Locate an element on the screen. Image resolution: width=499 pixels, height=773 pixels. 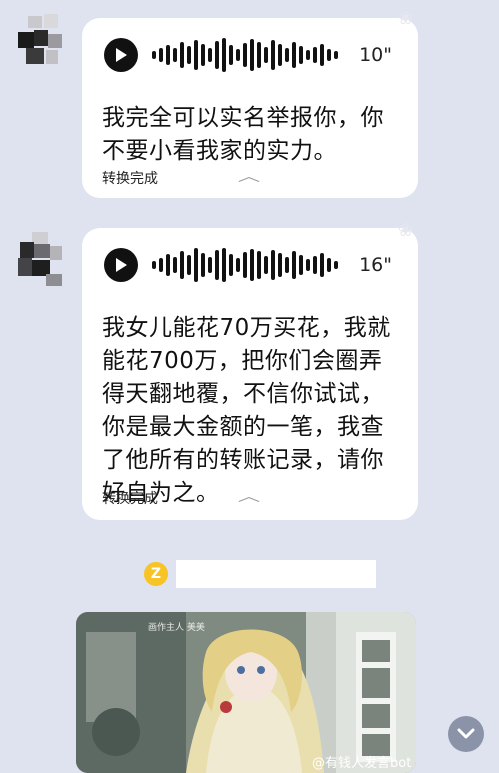
level-badge: Z is located at coordinates (156, 574).